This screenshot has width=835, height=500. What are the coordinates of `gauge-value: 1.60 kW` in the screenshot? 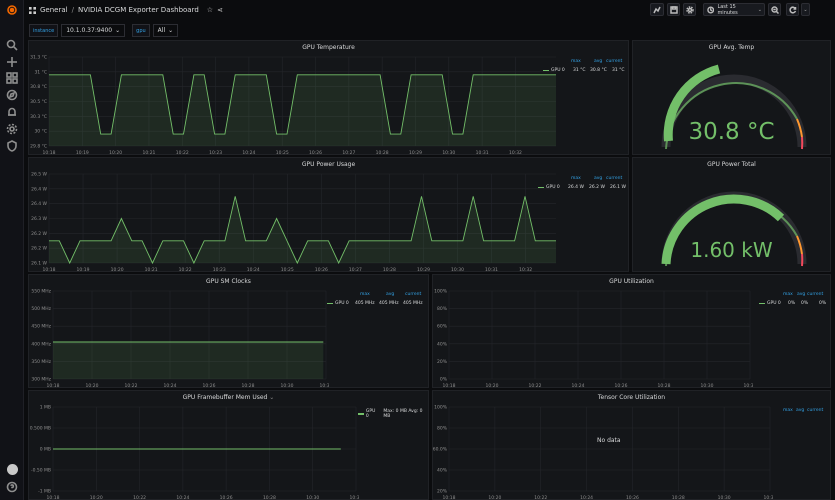 It's located at (731, 250).